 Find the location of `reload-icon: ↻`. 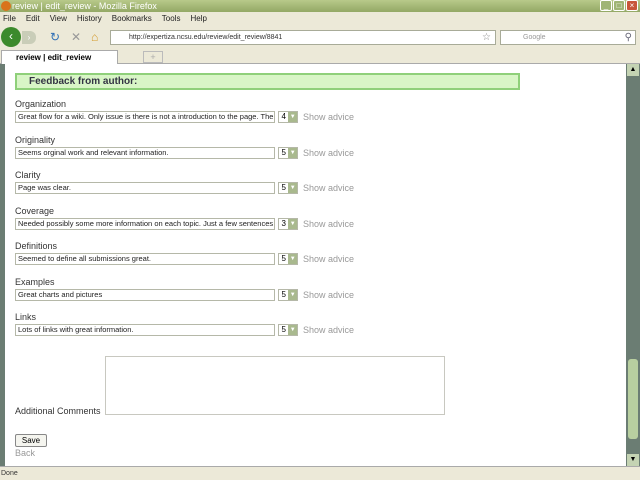

reload-icon: ↻ is located at coordinates (55, 37).